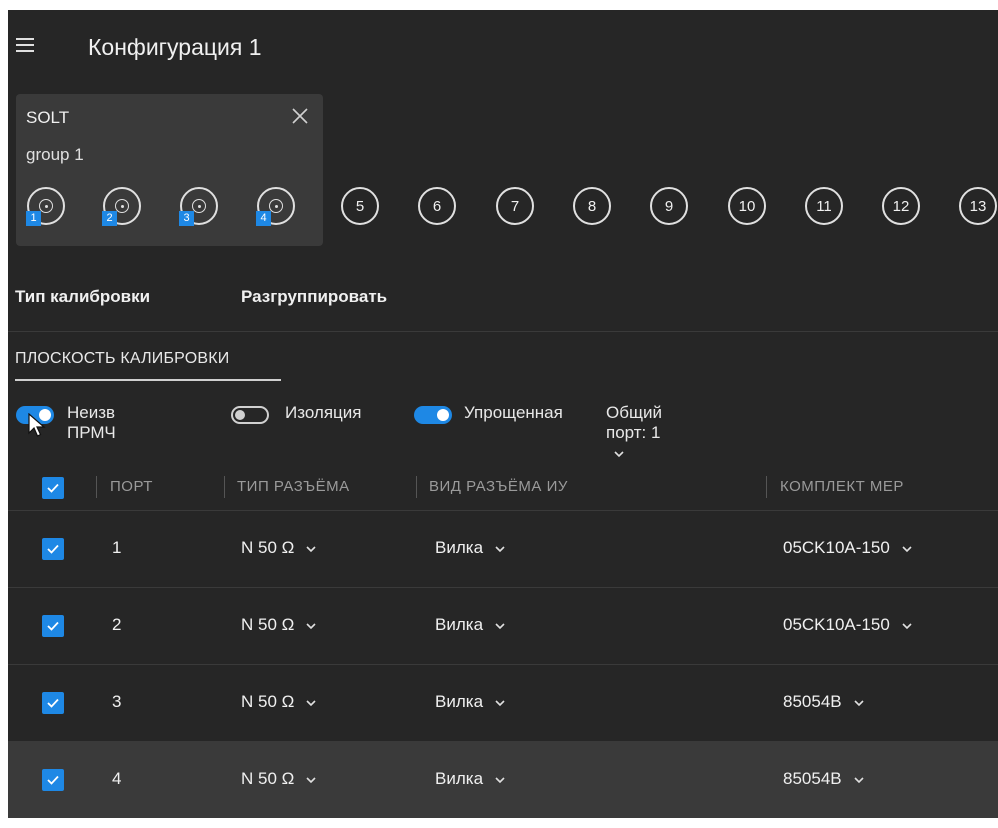 The image size is (998, 828). What do you see at coordinates (323, 412) in the screenshot?
I see `isolation-label: Изоляция` at bounding box center [323, 412].